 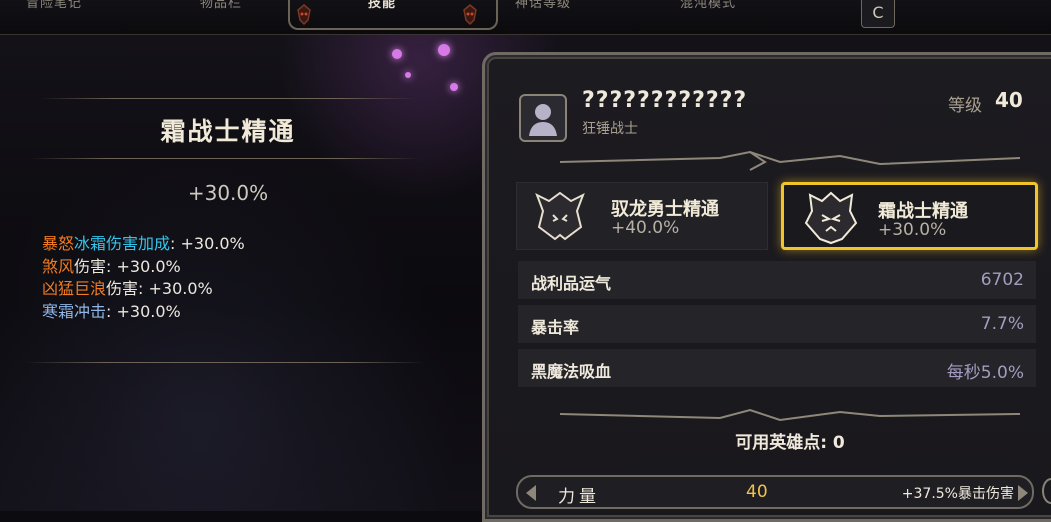 I want to click on tab-mythic-level: 神话等级, so click(x=543, y=9).